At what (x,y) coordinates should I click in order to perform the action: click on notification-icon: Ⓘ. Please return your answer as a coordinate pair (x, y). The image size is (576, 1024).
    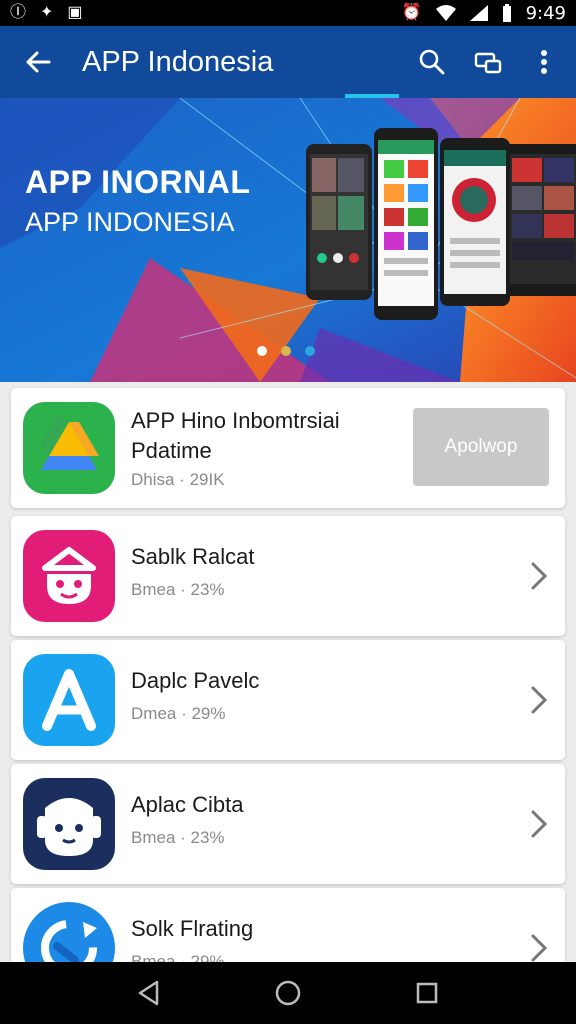
    Looking at the image, I should click on (18, 12).